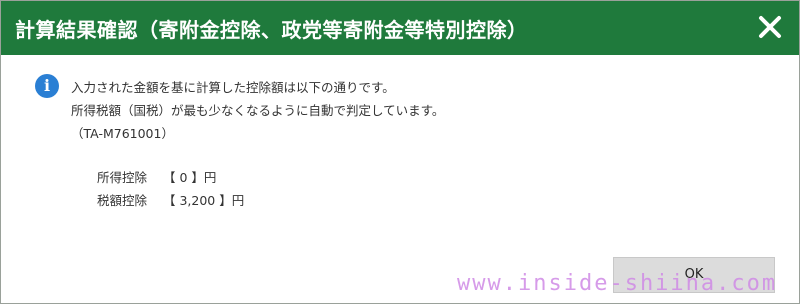 The width and height of the screenshot is (800, 304). What do you see at coordinates (156, 176) in the screenshot?
I see `result-row-income-deduction: 所得控除 【 0 】円` at bounding box center [156, 176].